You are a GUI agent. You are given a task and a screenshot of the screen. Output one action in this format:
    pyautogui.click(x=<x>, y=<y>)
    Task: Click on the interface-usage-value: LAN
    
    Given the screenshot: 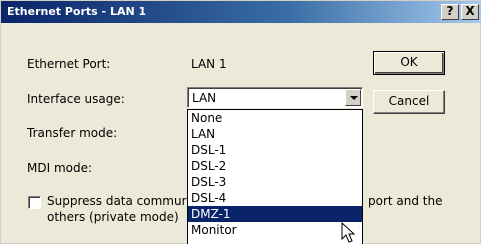 What is the action you would take?
    pyautogui.click(x=204, y=98)
    